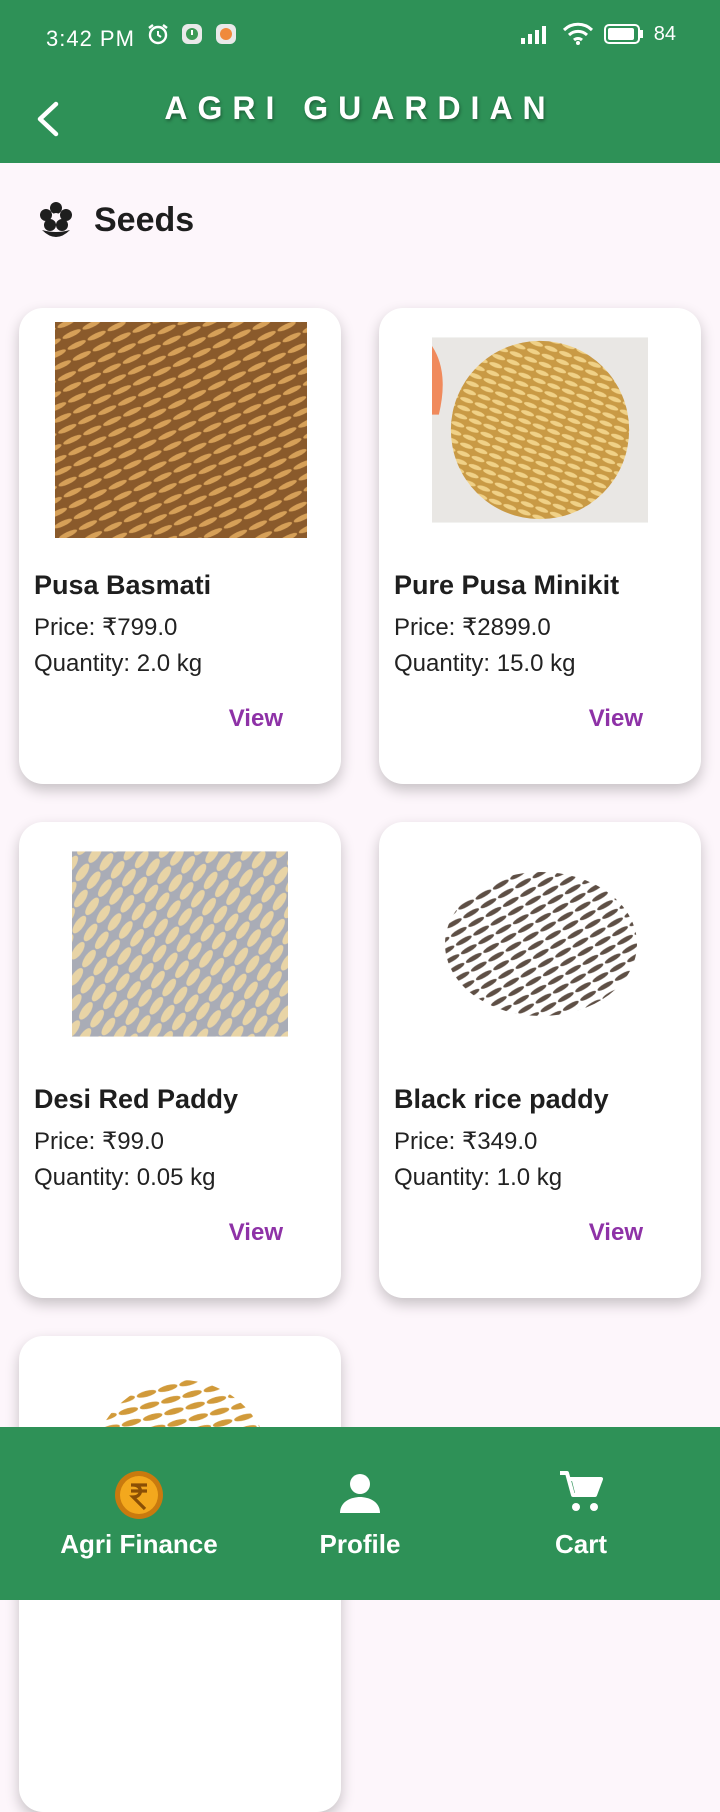 The height and width of the screenshot is (1812, 720). I want to click on alarm-icon, so click(158, 34).